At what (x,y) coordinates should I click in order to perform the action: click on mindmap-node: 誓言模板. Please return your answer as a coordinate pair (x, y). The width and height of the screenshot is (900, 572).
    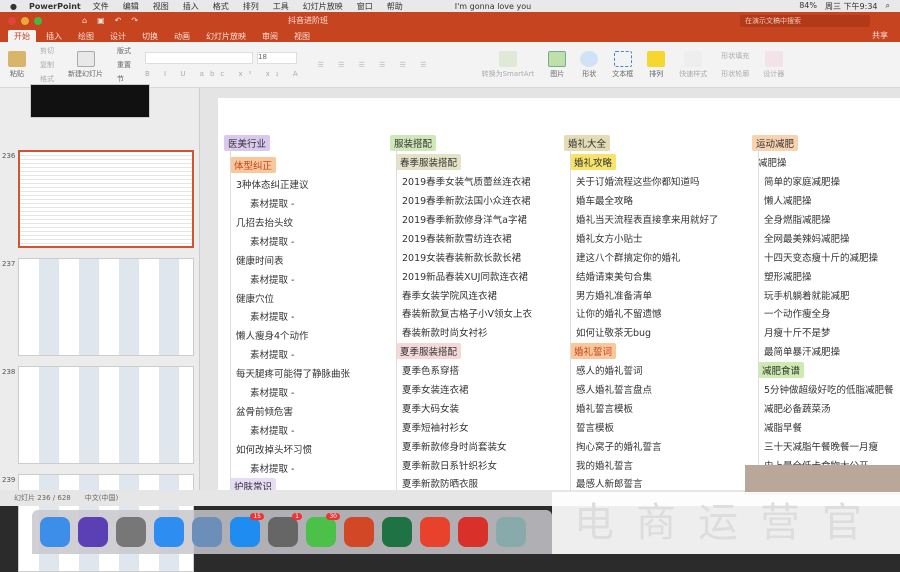
    Looking at the image, I should click on (641, 426).